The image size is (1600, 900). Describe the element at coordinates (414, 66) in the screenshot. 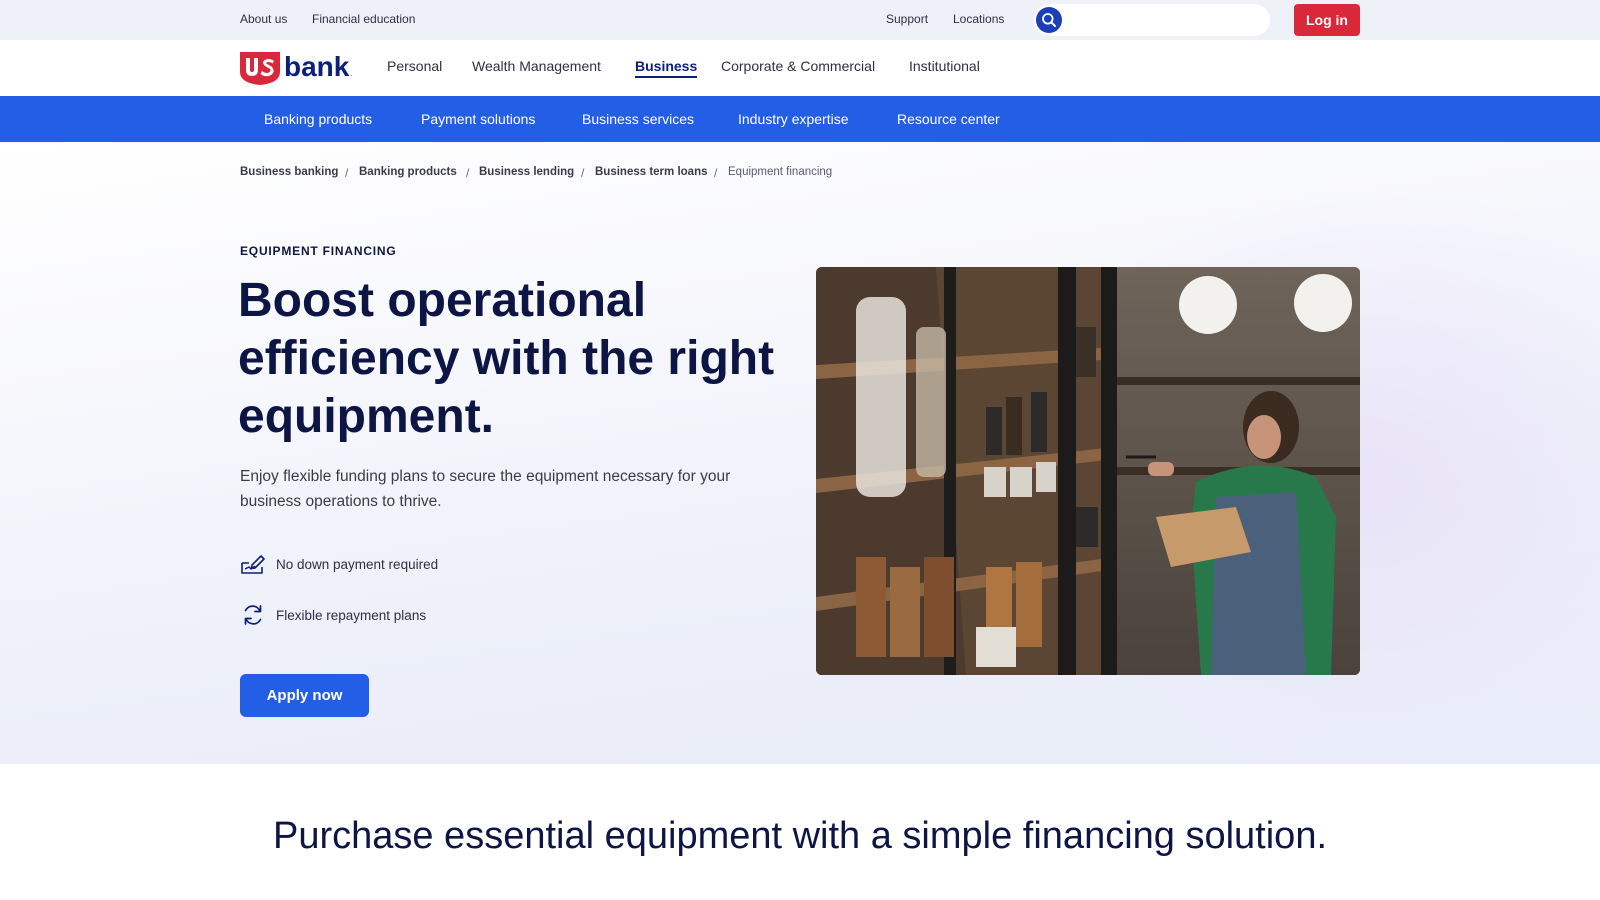

I see `nav-personal: Personal` at that location.